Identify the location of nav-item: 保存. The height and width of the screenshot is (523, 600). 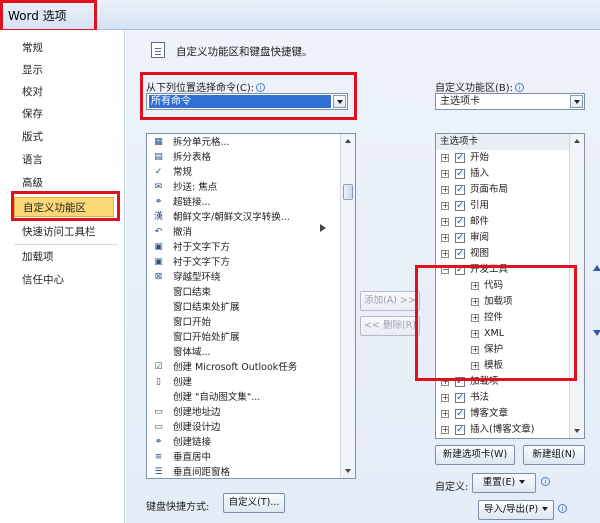
(32, 114).